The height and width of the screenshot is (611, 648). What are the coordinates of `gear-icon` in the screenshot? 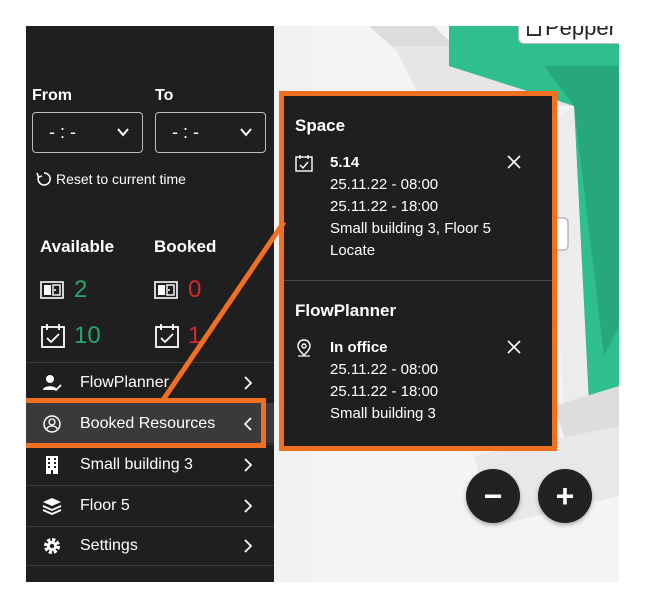 It's located at (52, 546).